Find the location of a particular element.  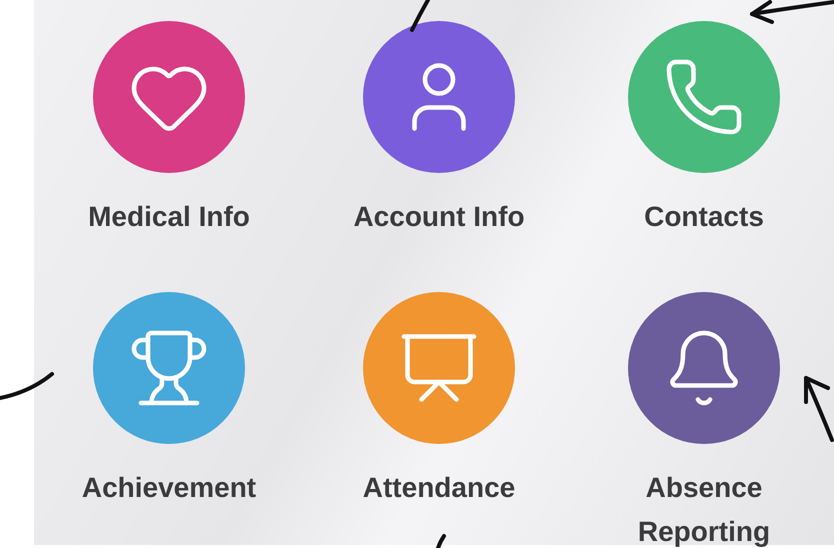

tile-label: Absence Reporting is located at coordinates (704, 509).